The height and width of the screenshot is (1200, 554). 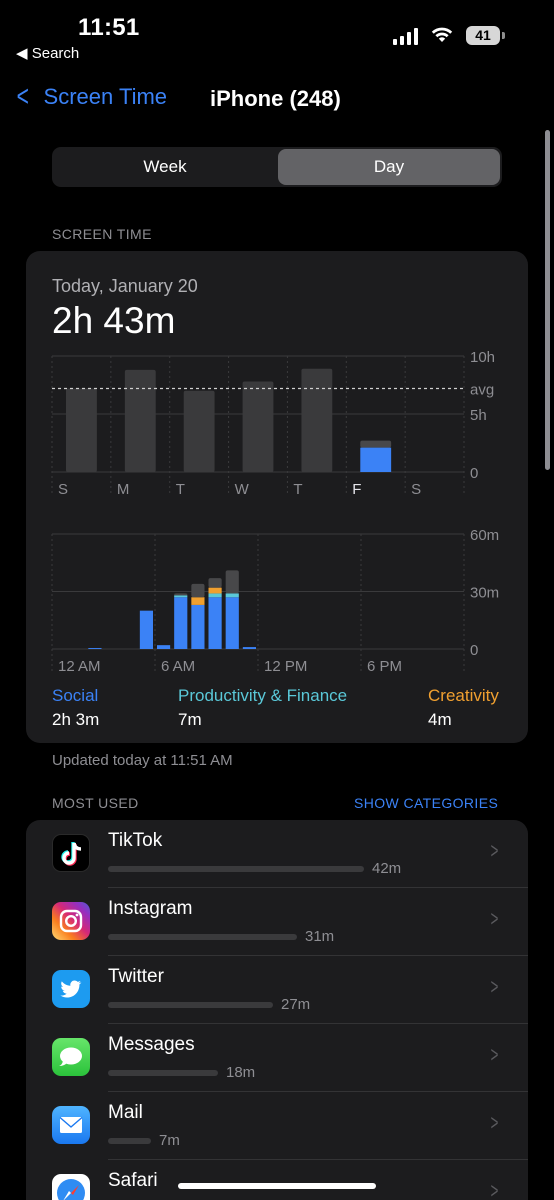 I want to click on app-row-safari: Safari >, so click(x=277, y=1180).